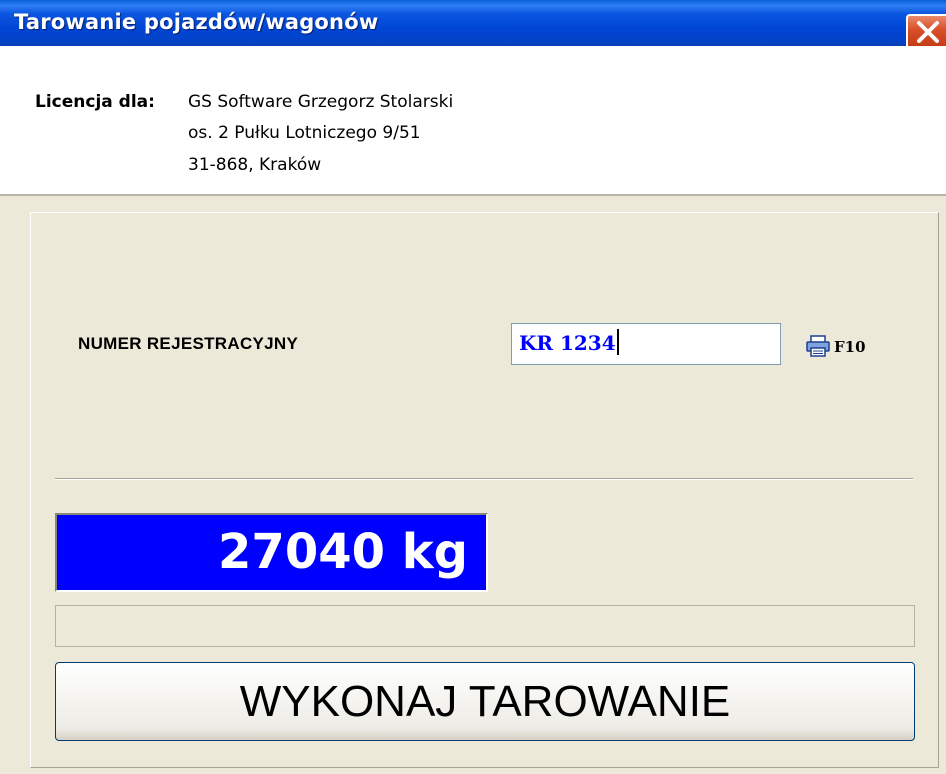 The image size is (946, 774). I want to click on window-title: Tarowanie pojazdów/wagonów, so click(196, 22).